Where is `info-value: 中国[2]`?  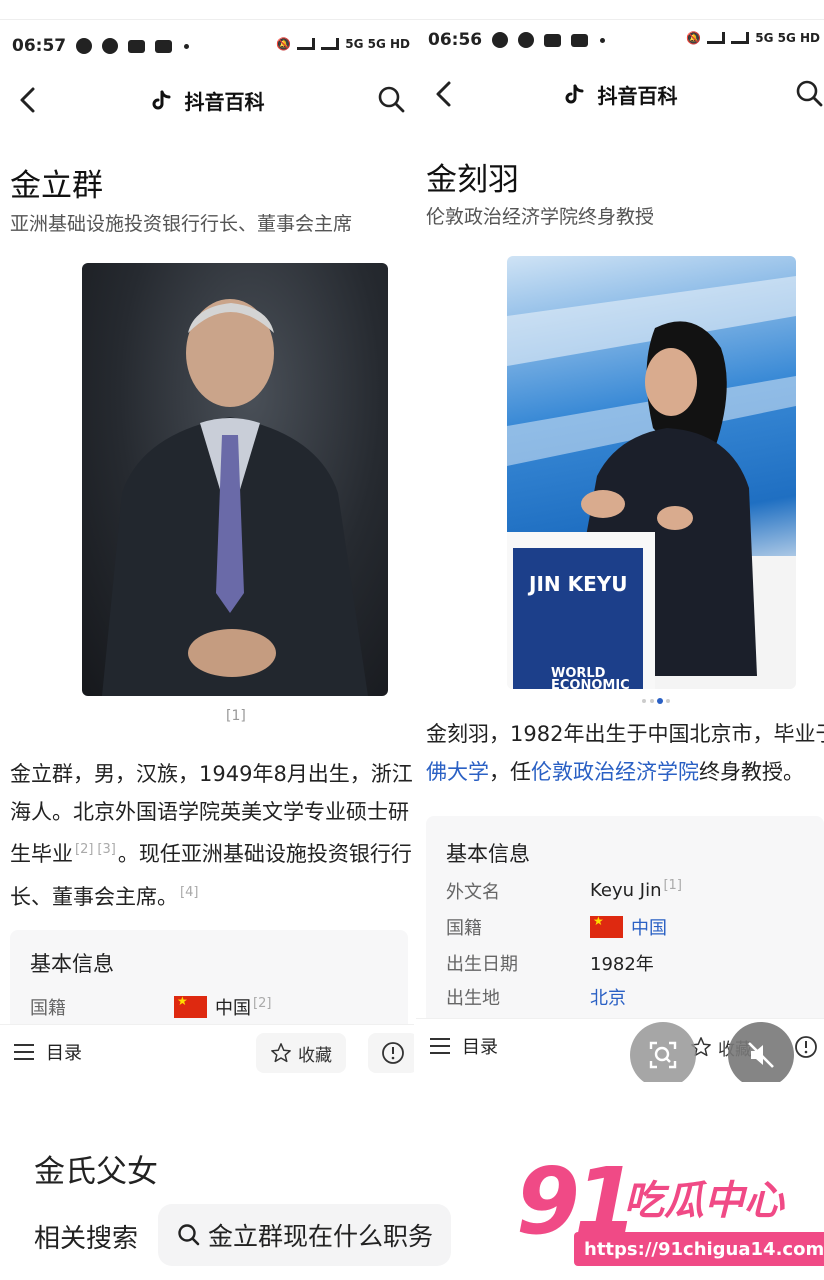 info-value: 中国[2] is located at coordinates (222, 1007).